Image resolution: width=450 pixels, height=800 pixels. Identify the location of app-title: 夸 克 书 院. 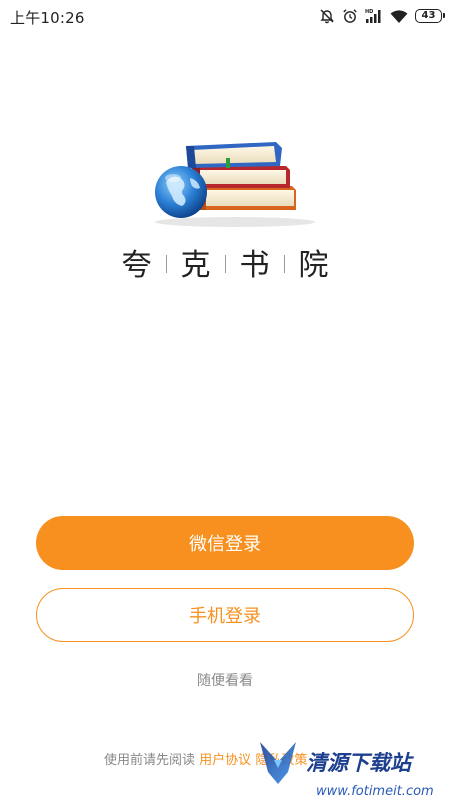
(225, 262).